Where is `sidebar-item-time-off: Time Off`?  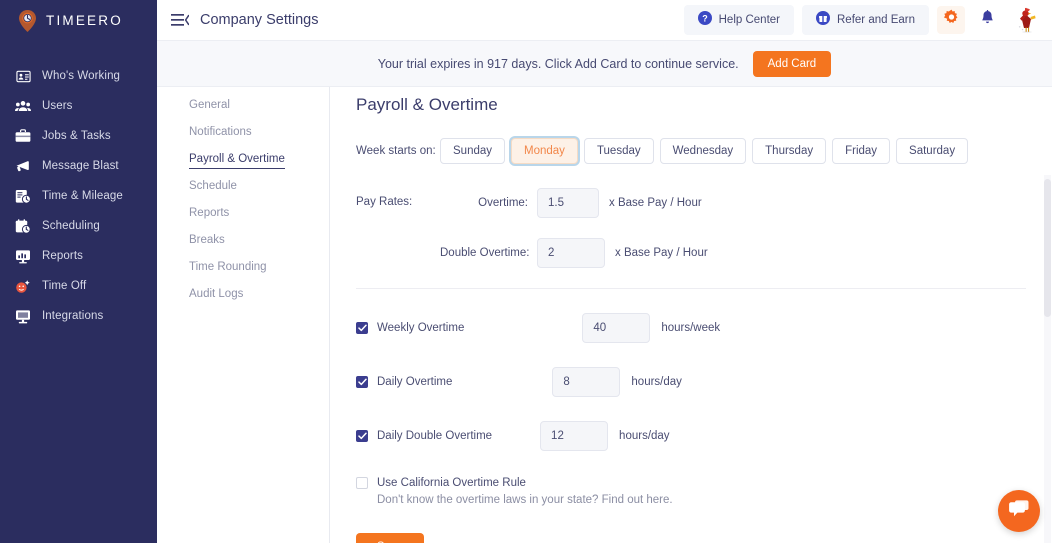 sidebar-item-time-off: Time Off is located at coordinates (78, 286).